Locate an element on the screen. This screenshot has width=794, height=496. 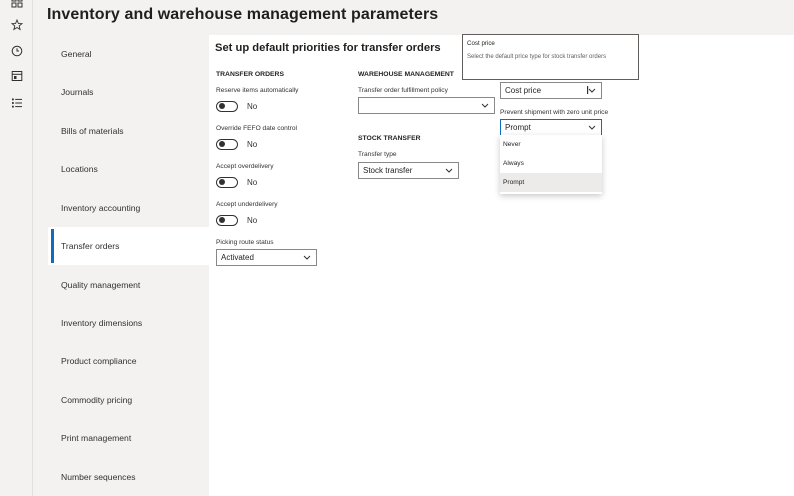
reserve-items-value: No is located at coordinates (252, 106).